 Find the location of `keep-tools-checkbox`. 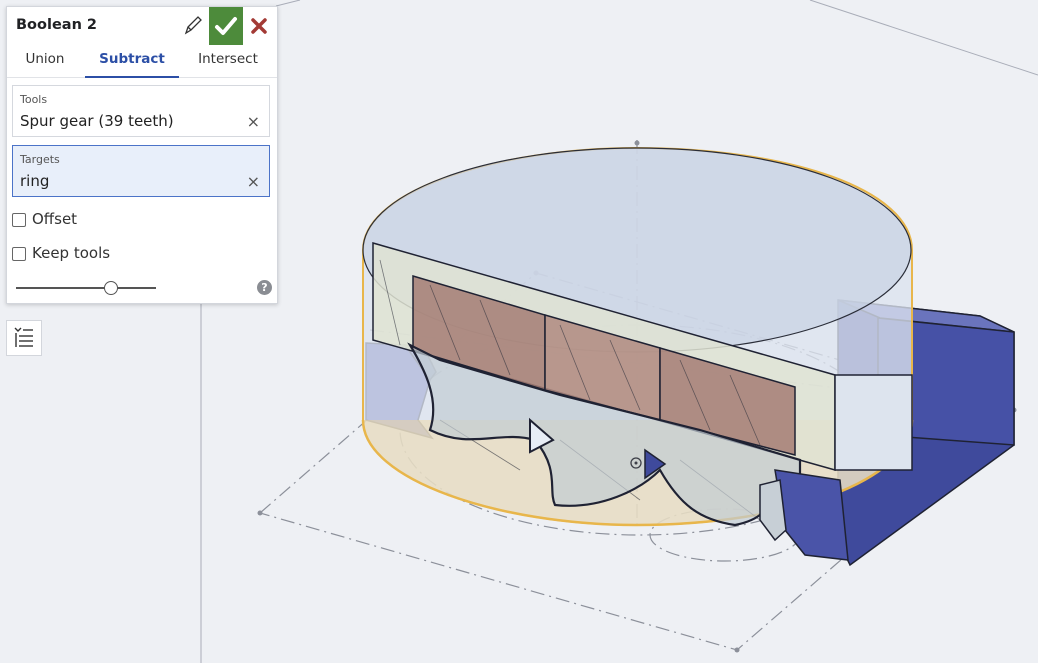

keep-tools-checkbox is located at coordinates (19, 254).